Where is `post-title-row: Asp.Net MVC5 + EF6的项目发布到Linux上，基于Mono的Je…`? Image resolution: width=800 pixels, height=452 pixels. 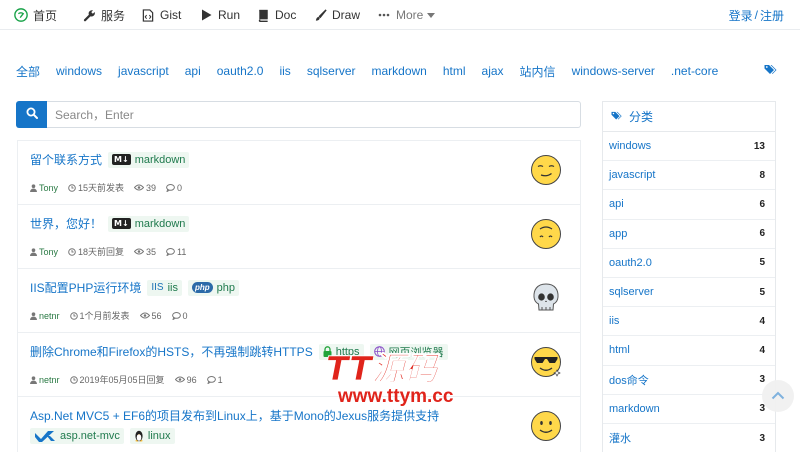
post-title-row: Asp.Net MVC5 + EF6的项目发布到Linux上，基于Mono的Je… is located at coordinates (280, 425).